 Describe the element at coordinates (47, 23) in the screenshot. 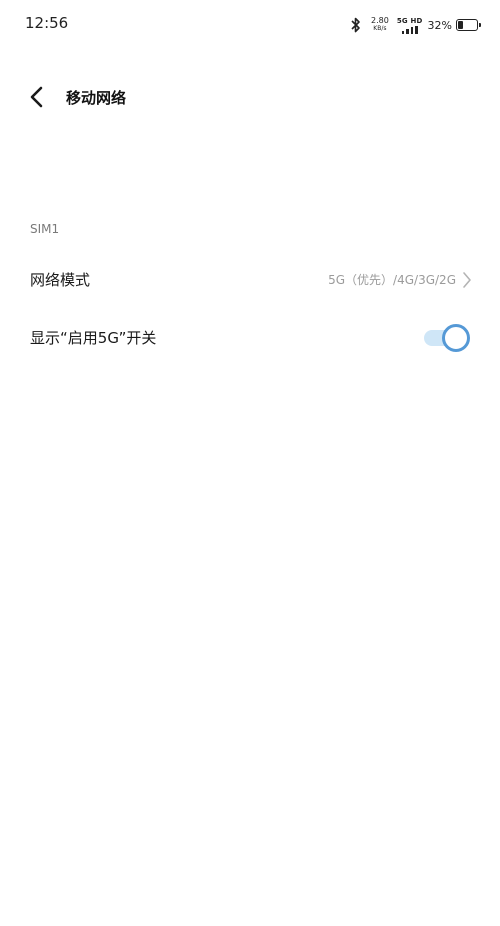

I see `status-time: 12:56` at that location.